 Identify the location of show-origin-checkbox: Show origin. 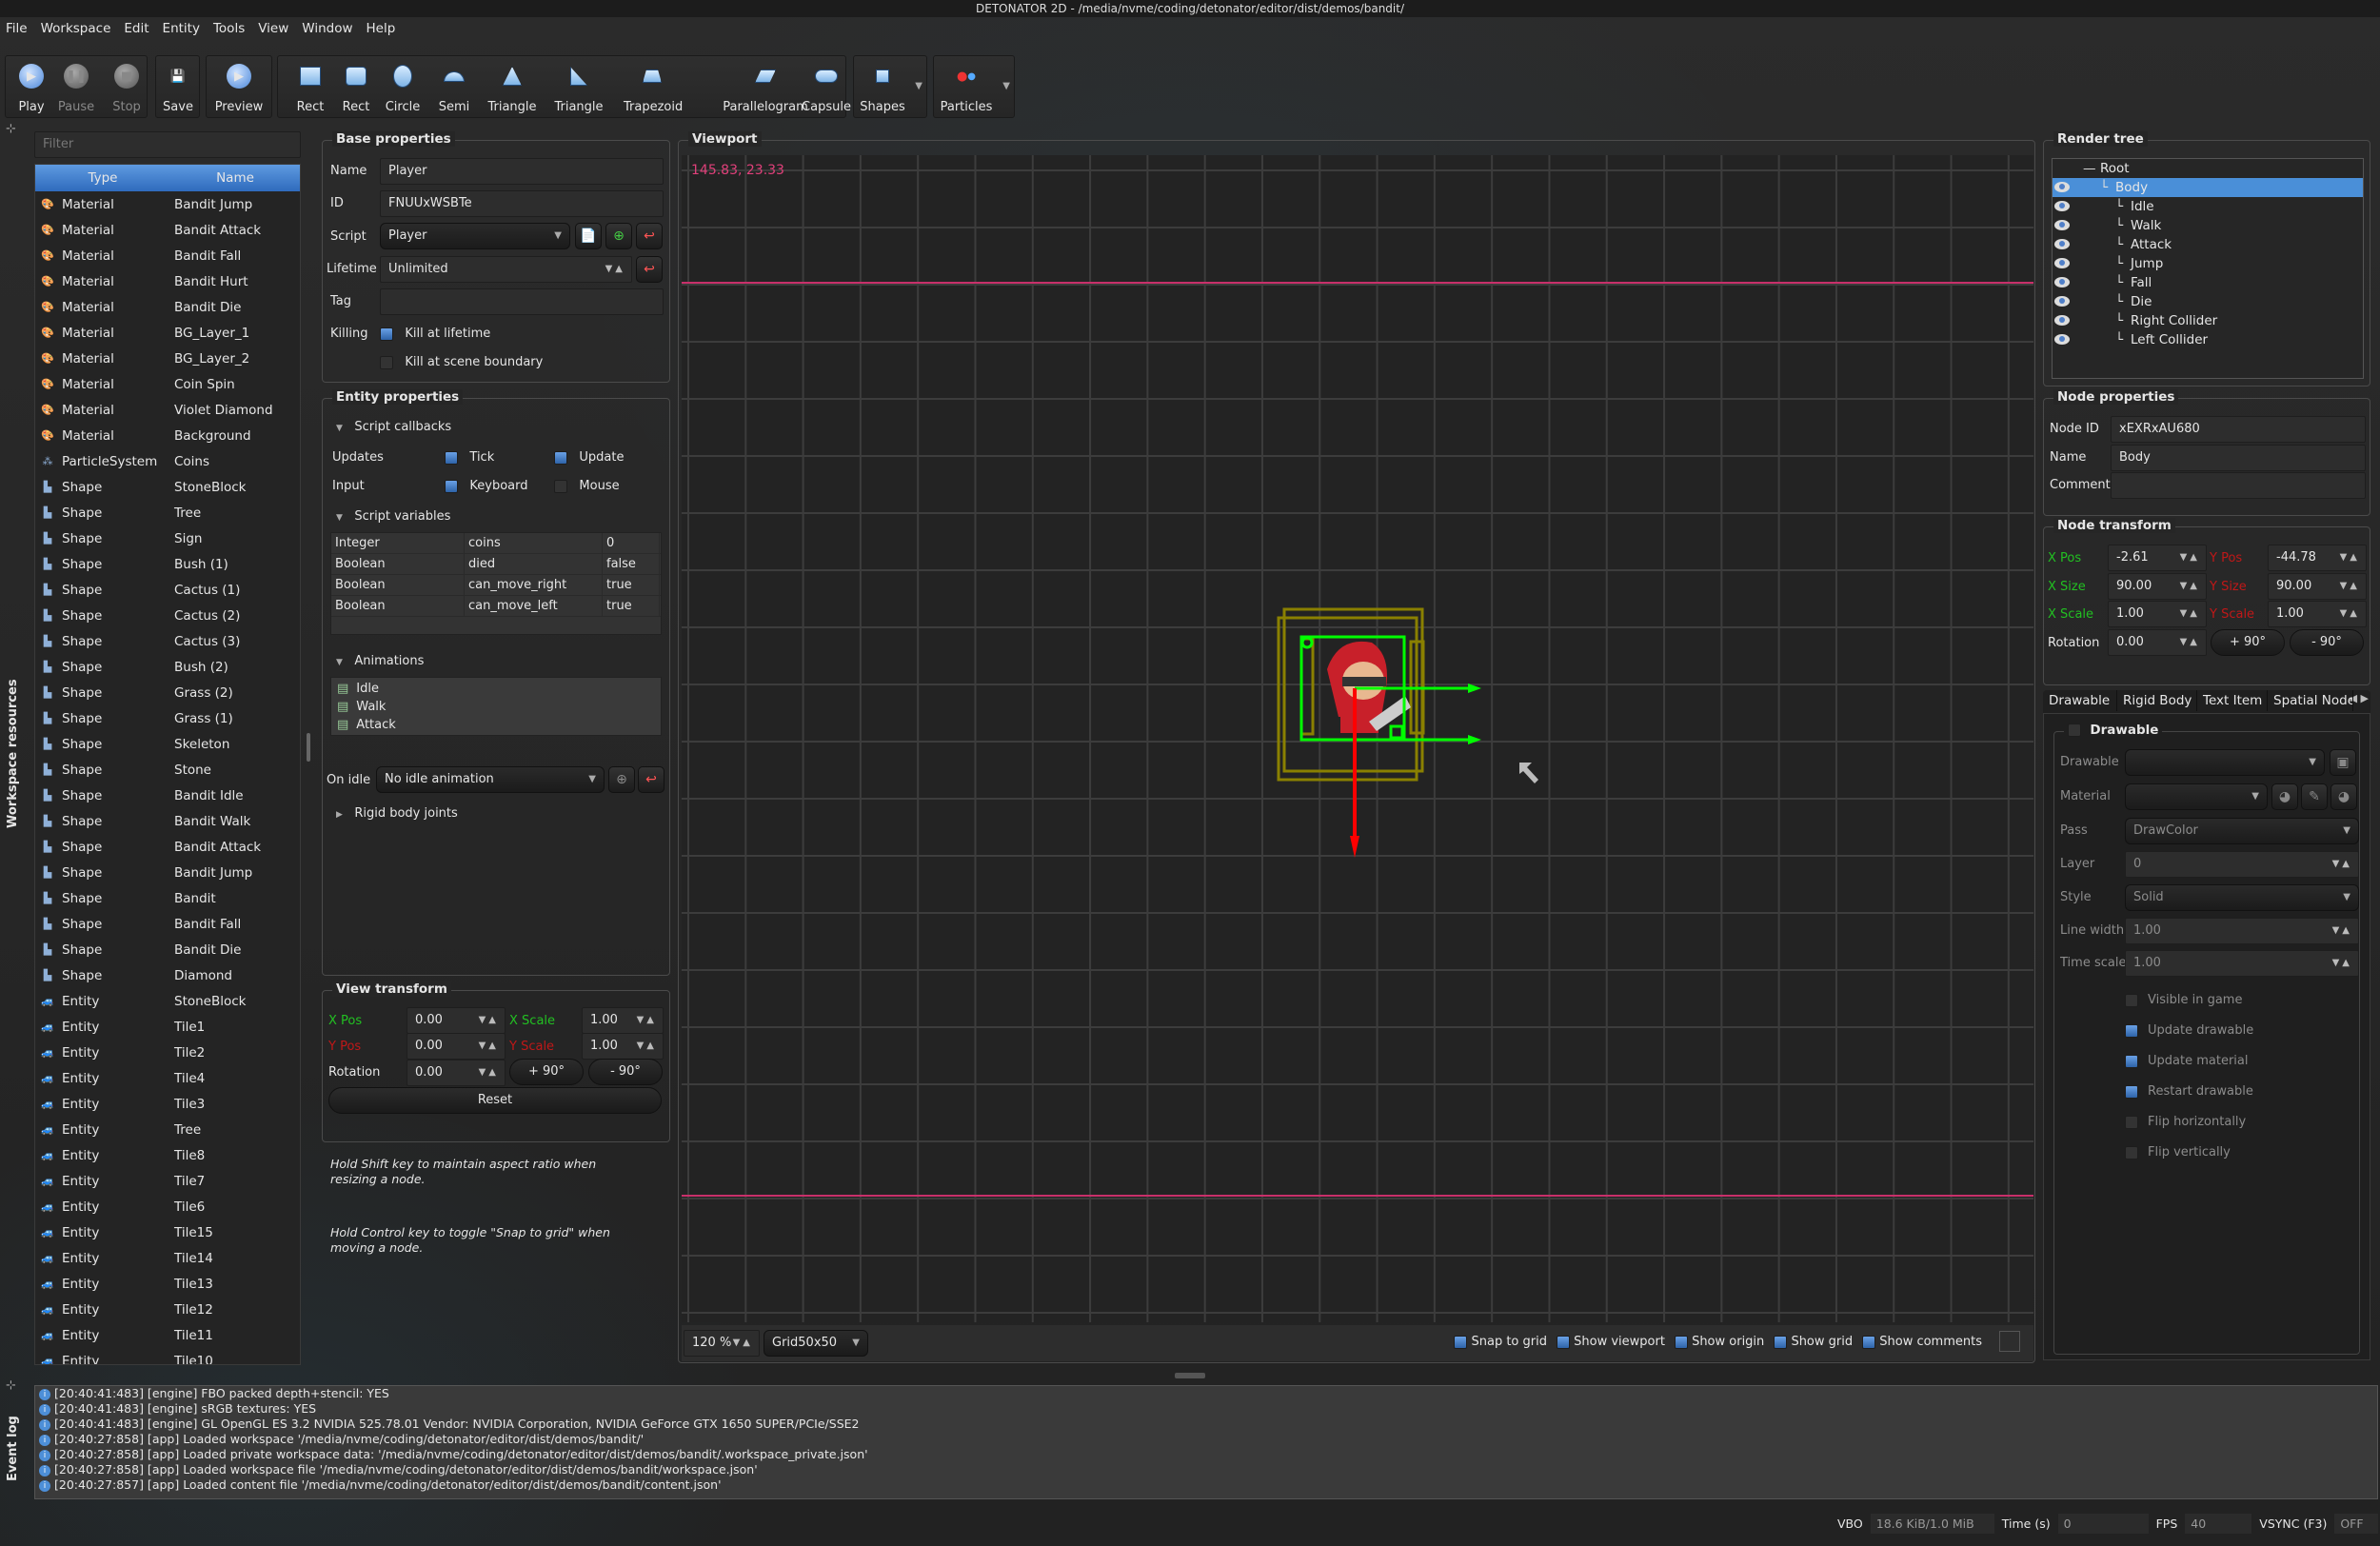
(1719, 1343).